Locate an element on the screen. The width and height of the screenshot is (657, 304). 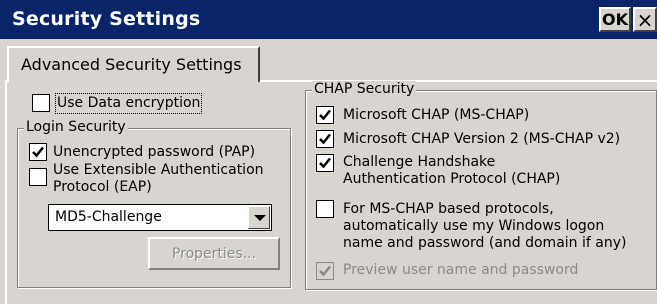
eap-checkbox is located at coordinates (38, 177).